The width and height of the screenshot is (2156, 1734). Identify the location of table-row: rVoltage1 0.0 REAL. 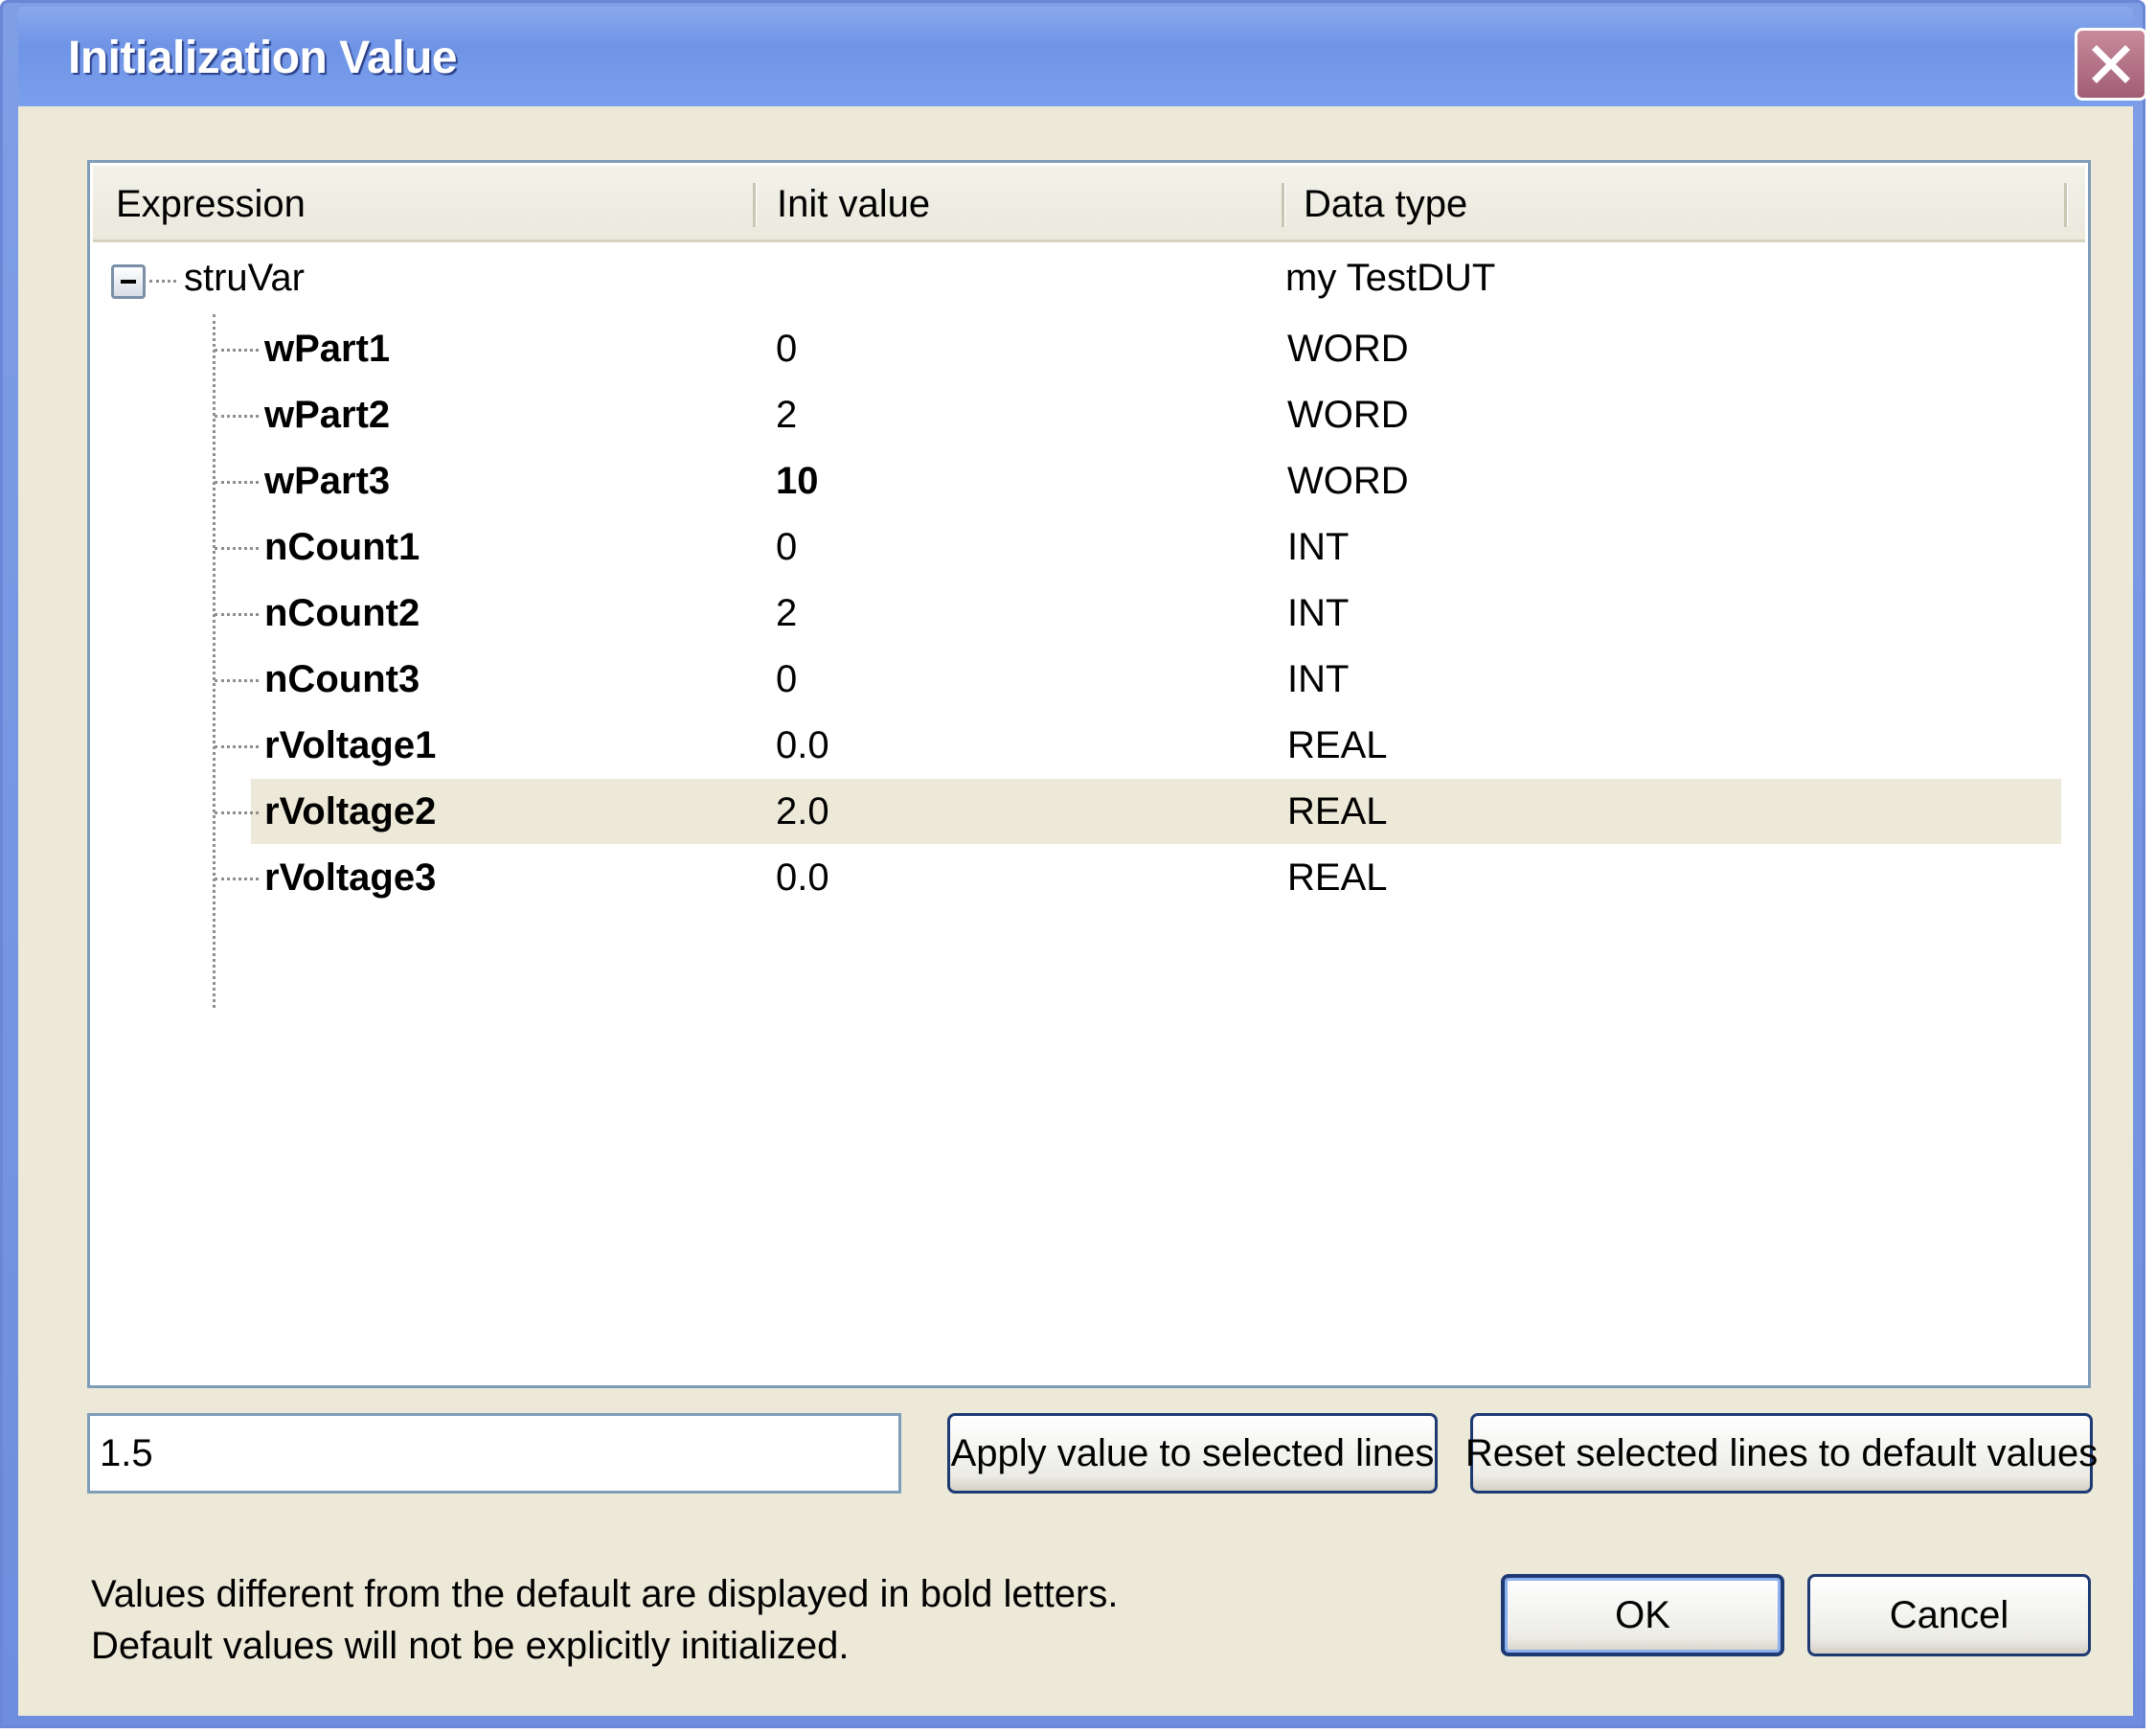
(1089, 746).